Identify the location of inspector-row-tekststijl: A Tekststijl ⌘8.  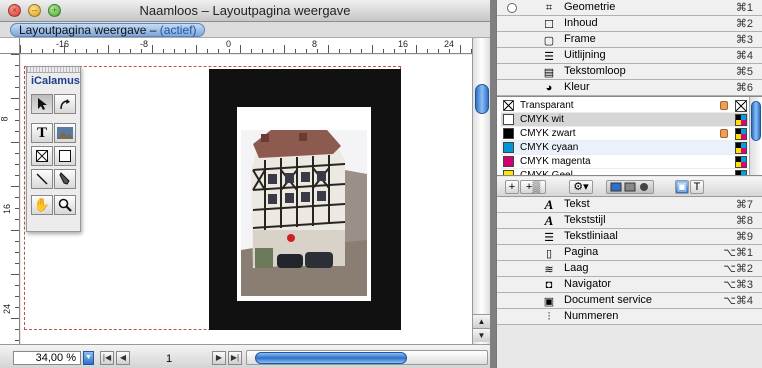
(629, 221).